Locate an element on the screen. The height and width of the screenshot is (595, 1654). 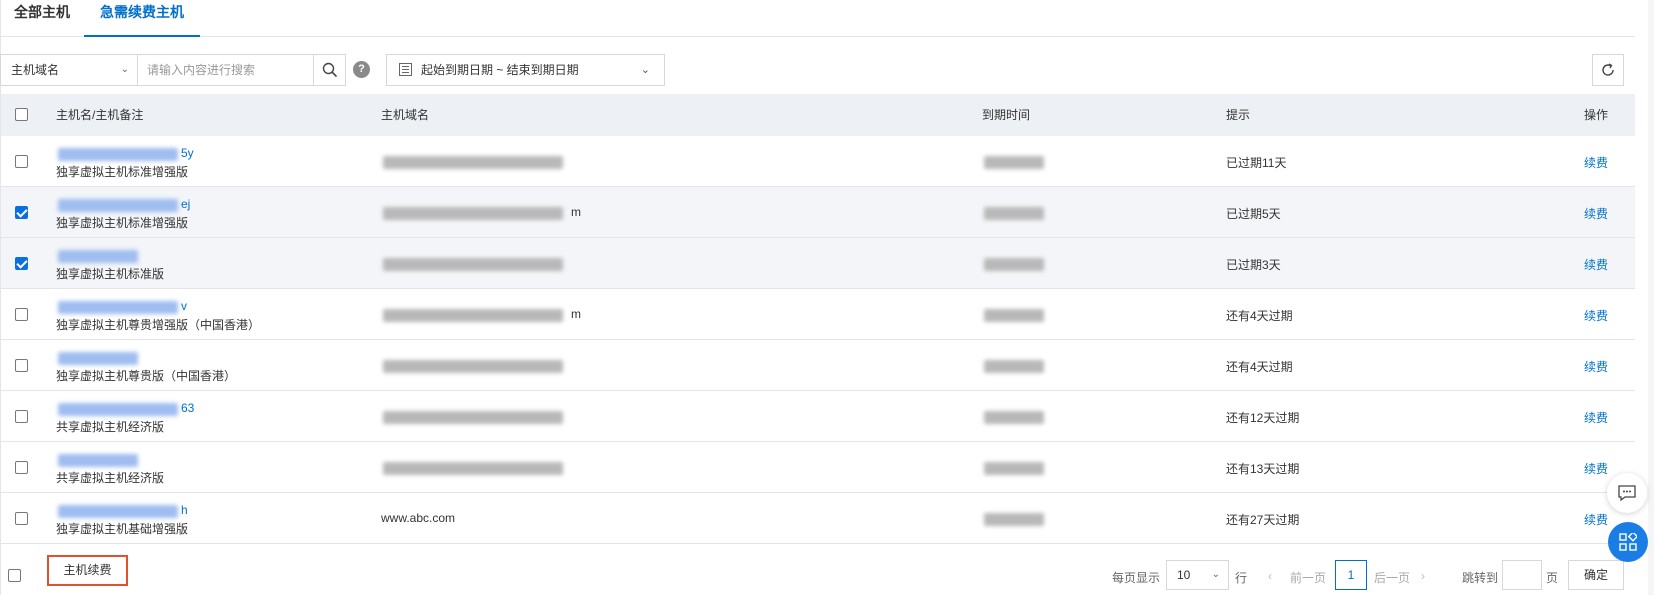
per-page-value: 10 is located at coordinates (1184, 575).